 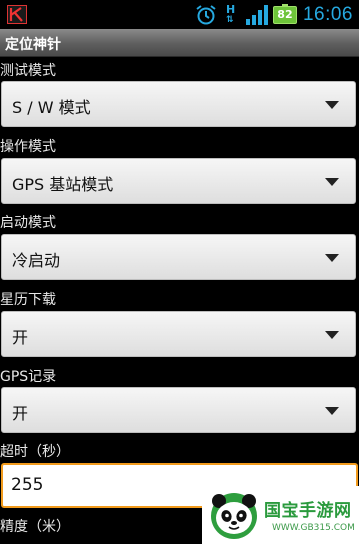 I want to click on app-notification-icon, so click(x=17, y=14).